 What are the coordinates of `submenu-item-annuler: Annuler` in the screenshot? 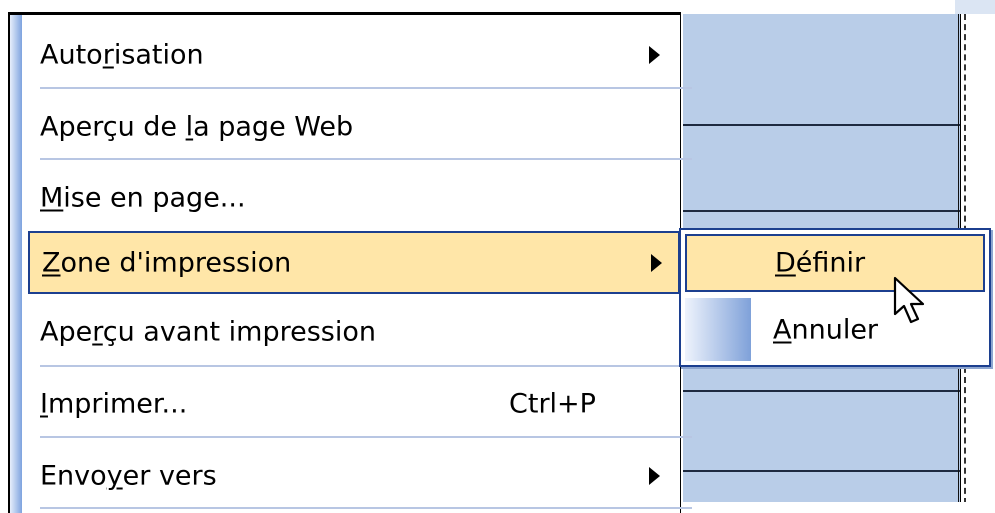 It's located at (835, 330).